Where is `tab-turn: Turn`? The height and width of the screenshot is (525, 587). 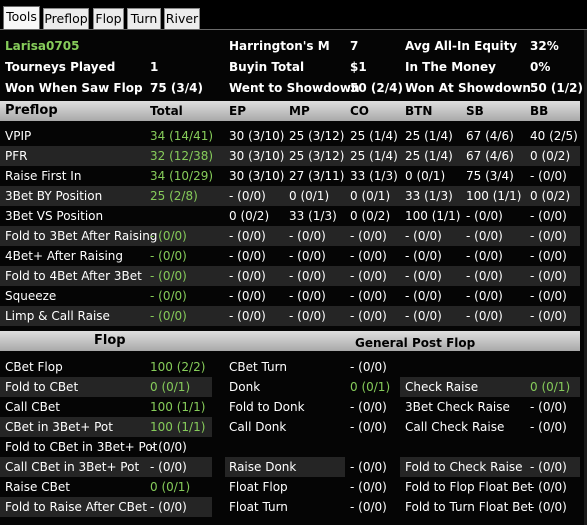
tab-turn: Turn is located at coordinates (144, 19).